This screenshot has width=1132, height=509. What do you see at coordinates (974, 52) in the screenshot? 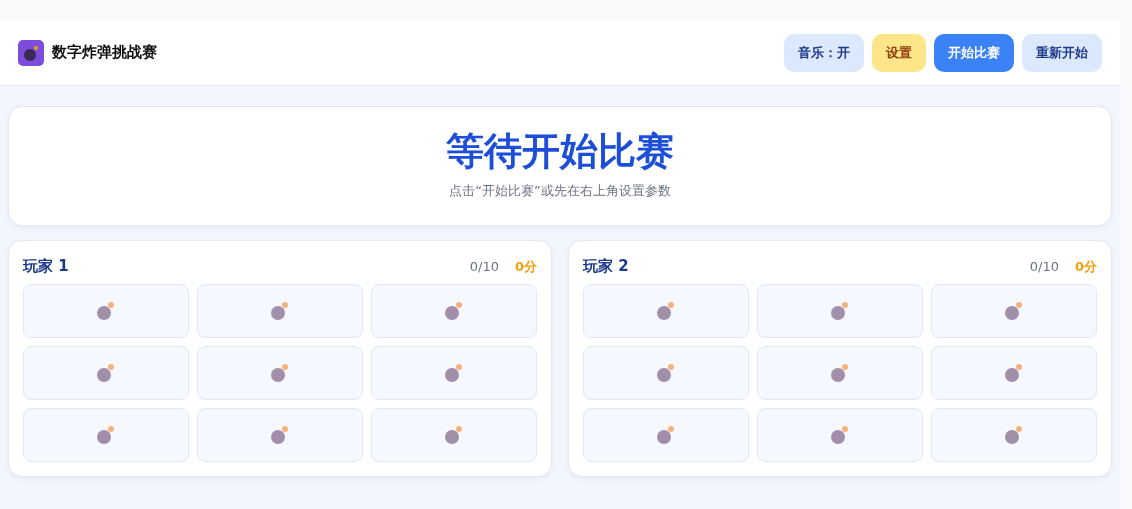
I see `header-button: 开始比赛` at bounding box center [974, 52].